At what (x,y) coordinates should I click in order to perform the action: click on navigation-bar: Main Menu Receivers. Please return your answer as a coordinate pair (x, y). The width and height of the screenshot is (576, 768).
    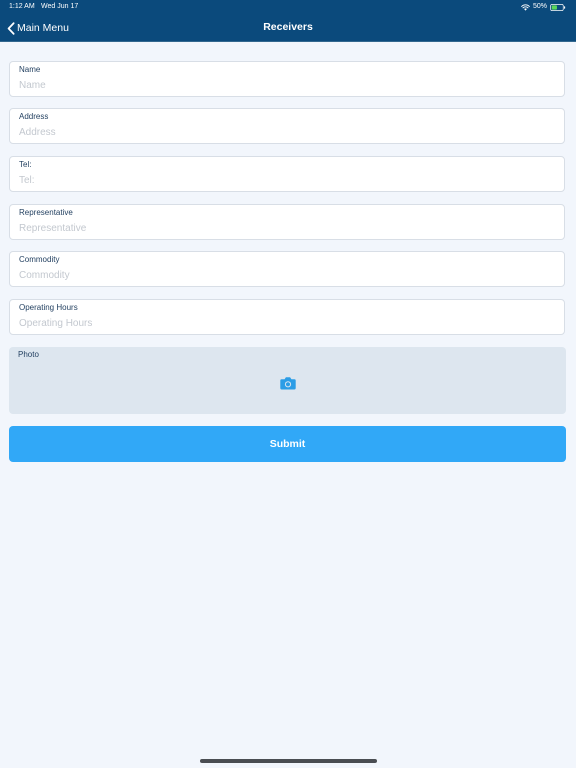
    Looking at the image, I should click on (288, 28).